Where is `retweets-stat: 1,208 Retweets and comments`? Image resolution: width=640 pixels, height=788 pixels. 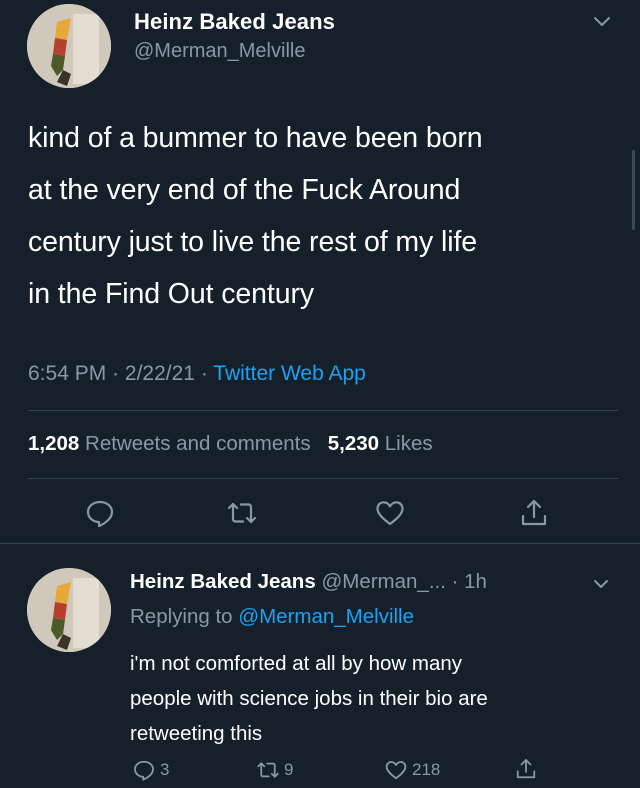
retweets-stat: 1,208 Retweets and comments is located at coordinates (169, 443).